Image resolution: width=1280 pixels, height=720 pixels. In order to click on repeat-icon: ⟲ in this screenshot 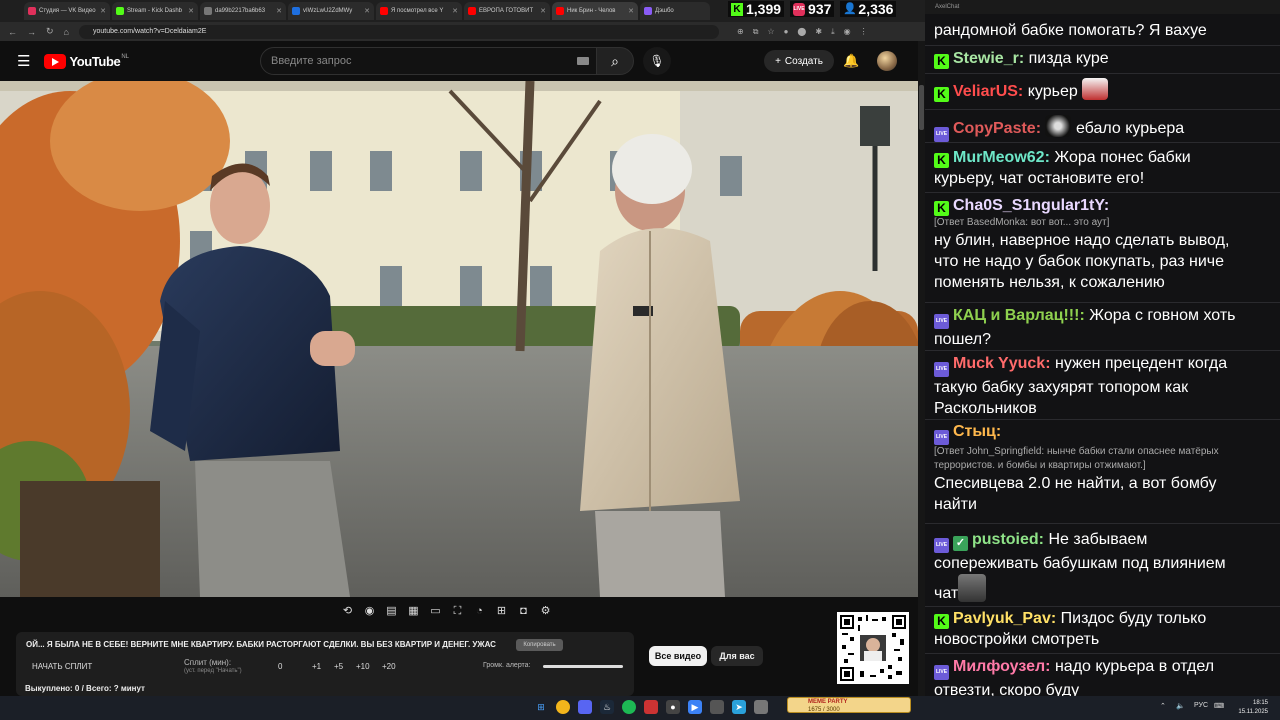, I will do `click(347, 611)`.